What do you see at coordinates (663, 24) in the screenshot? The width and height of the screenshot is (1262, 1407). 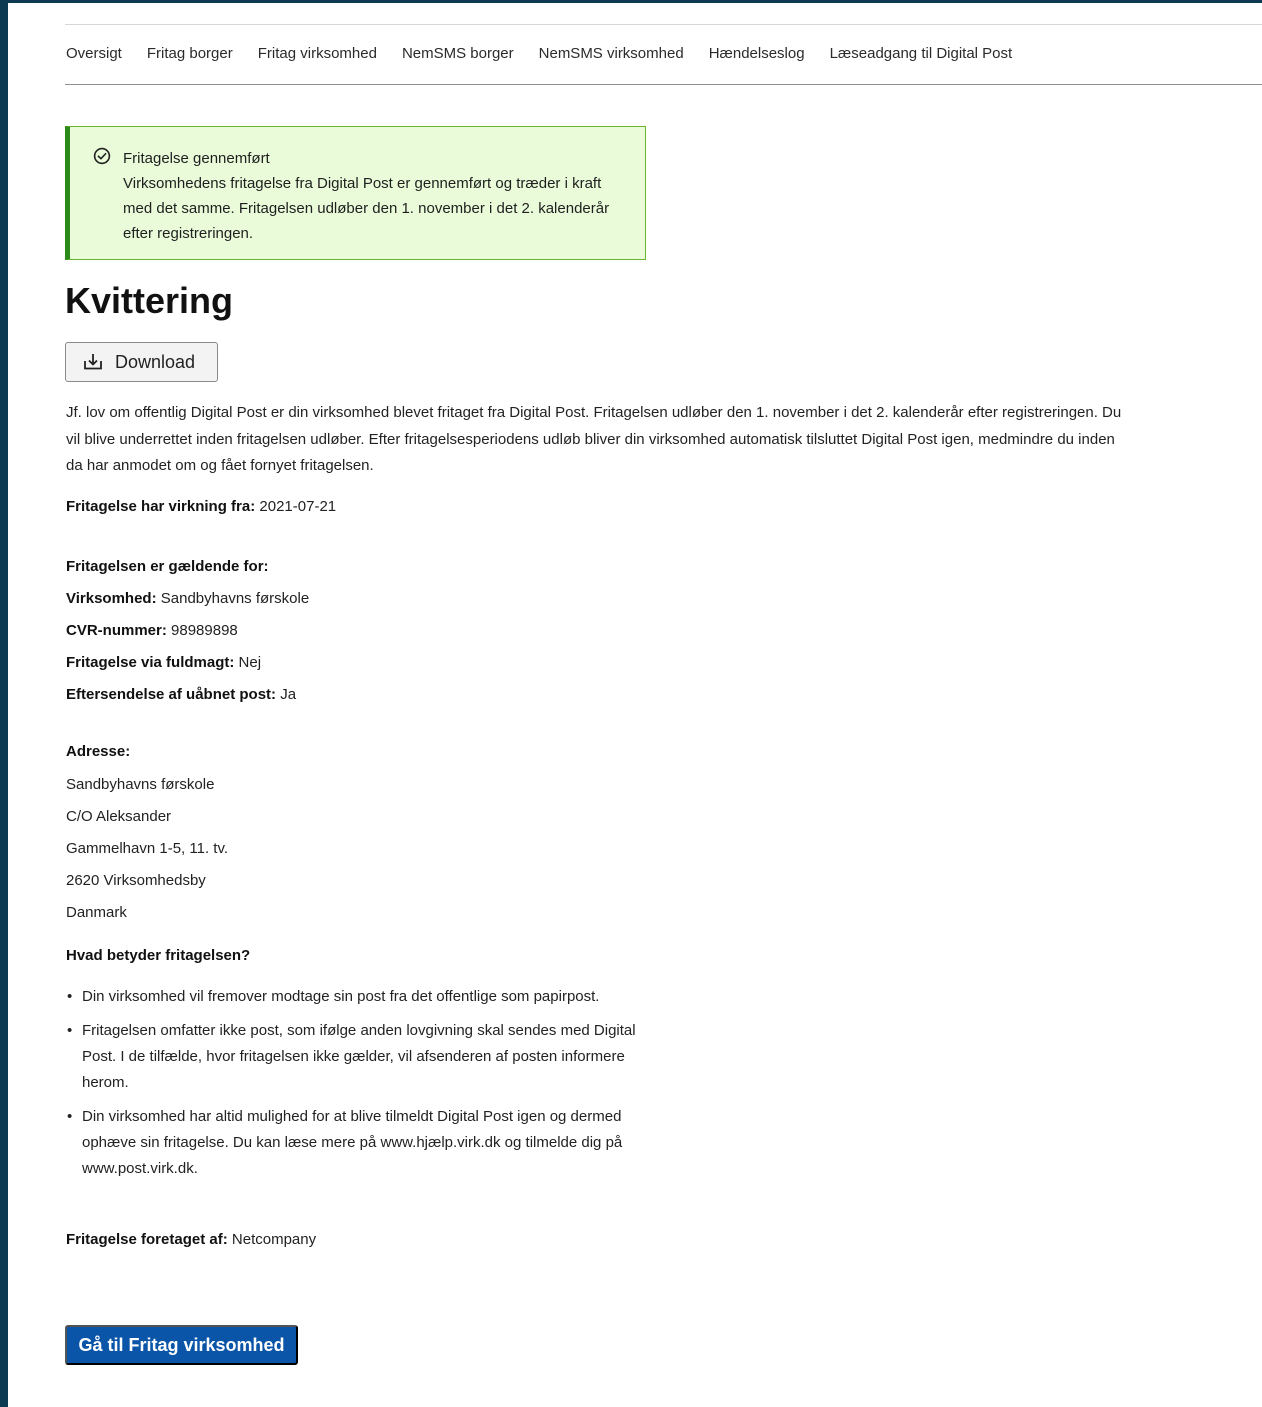 I see `top-divider` at bounding box center [663, 24].